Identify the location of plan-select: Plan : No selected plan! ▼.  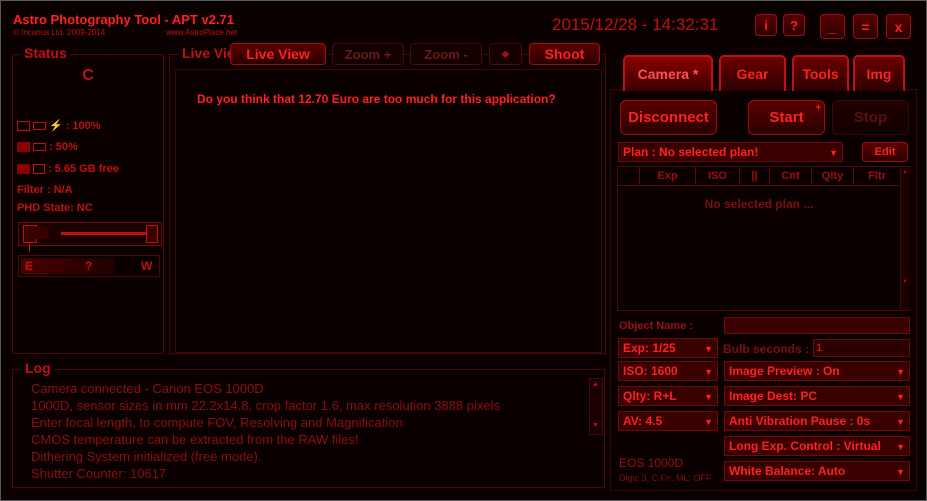
(730, 152).